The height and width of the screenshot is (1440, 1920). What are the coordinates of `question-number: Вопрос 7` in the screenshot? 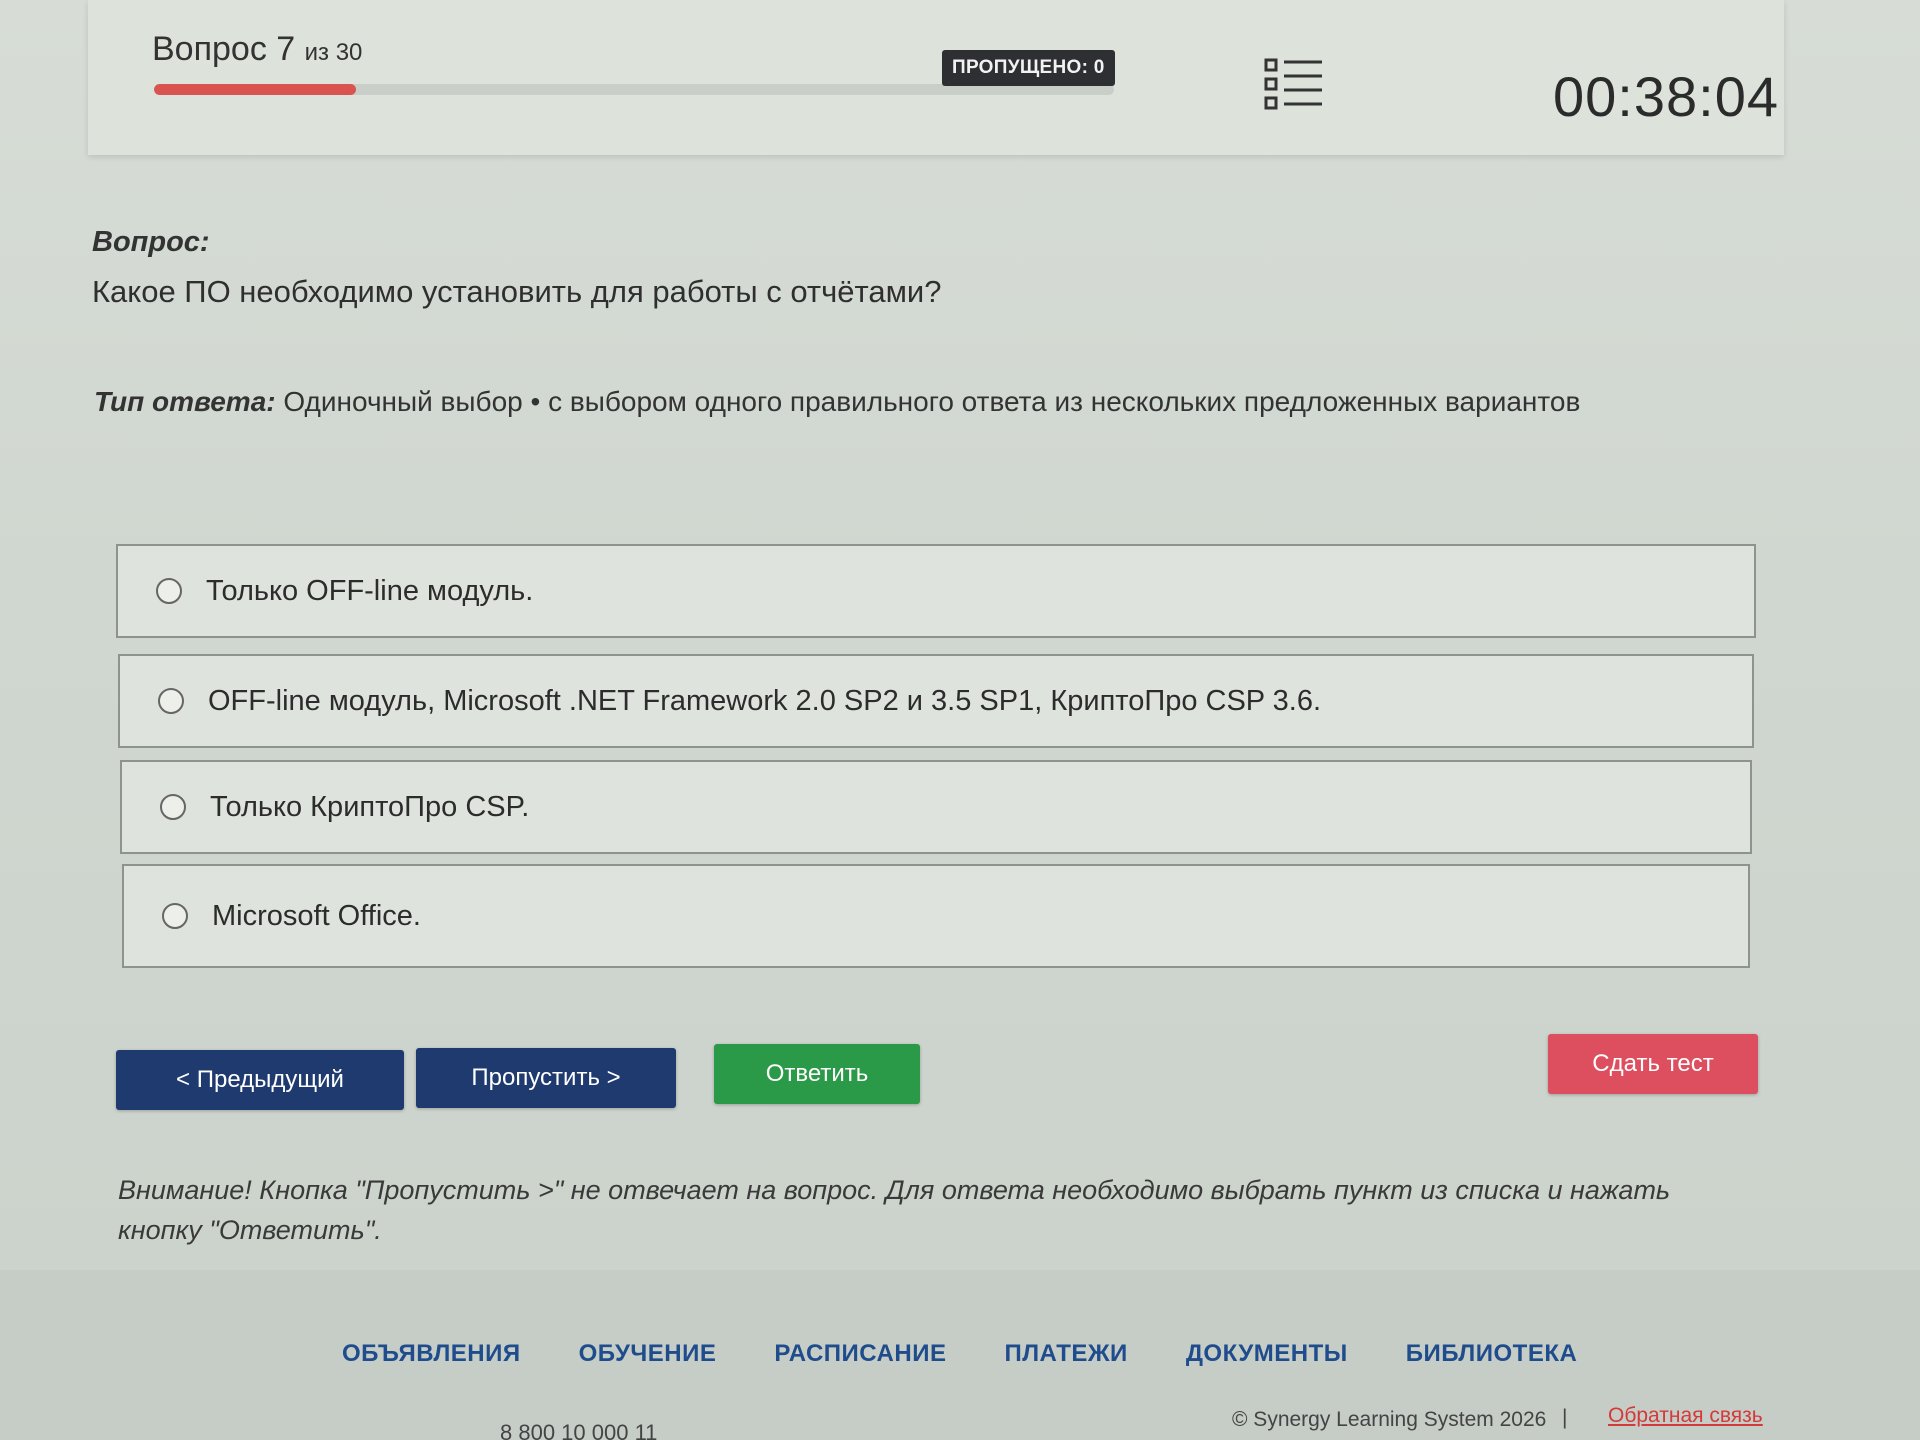 It's located at (224, 49).